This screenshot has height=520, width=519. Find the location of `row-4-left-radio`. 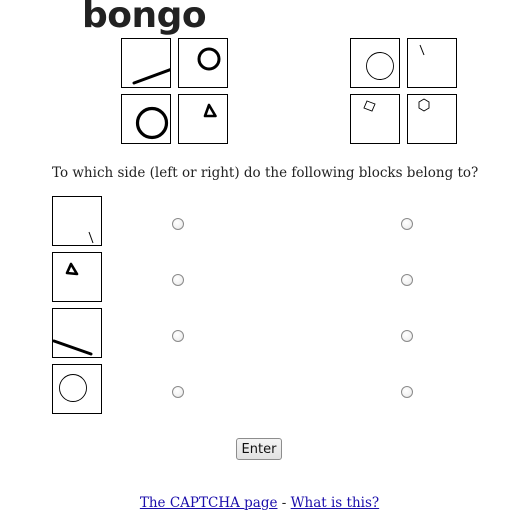

row-4-left-radio is located at coordinates (178, 392).